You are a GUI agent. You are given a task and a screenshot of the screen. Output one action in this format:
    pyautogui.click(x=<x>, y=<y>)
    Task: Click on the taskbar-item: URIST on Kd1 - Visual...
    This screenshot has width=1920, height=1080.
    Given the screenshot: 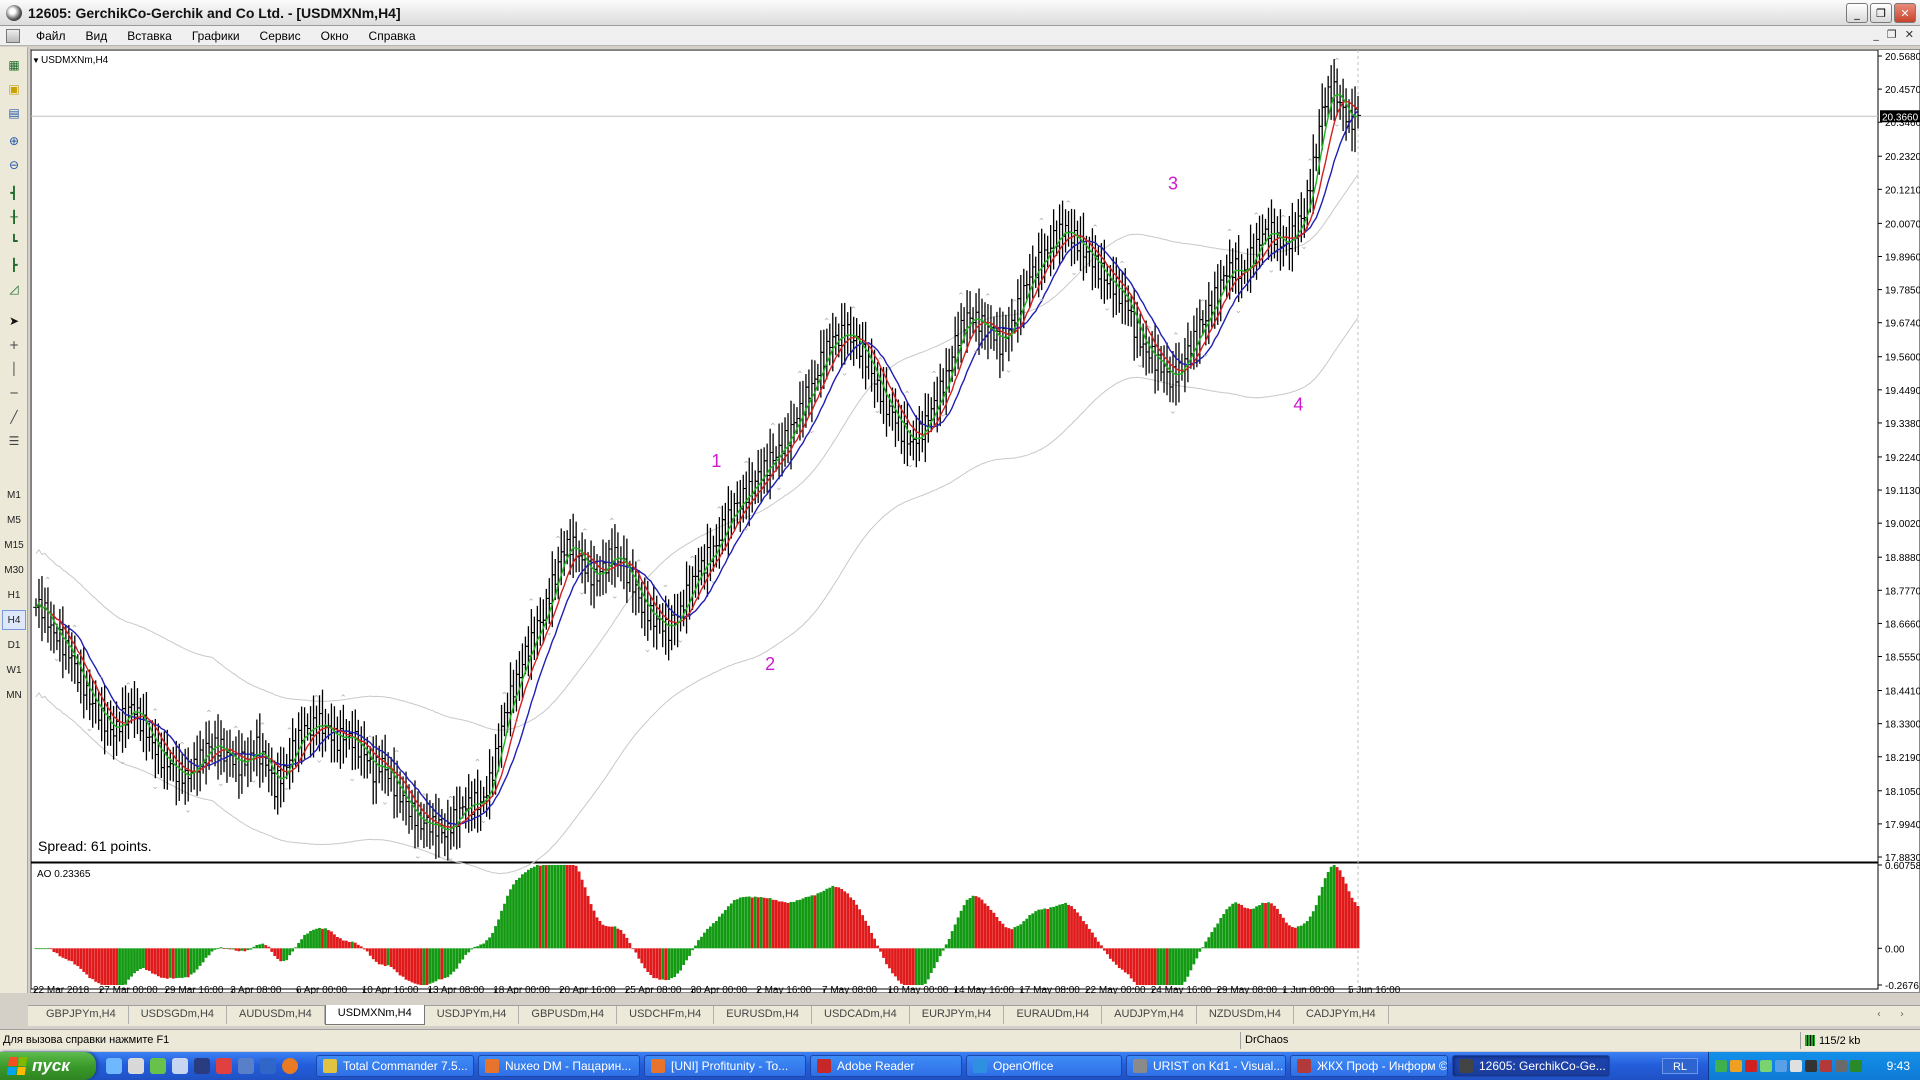 What is the action you would take?
    pyautogui.click(x=1206, y=1066)
    